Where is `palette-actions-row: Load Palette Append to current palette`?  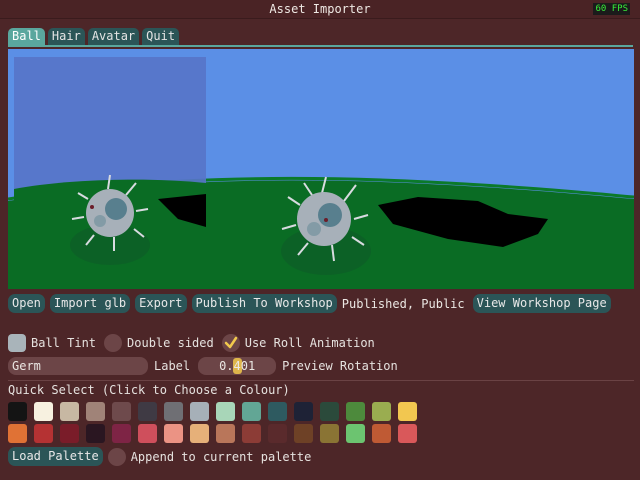
palette-actions-row: Load Palette Append to current palette is located at coordinates (163, 456).